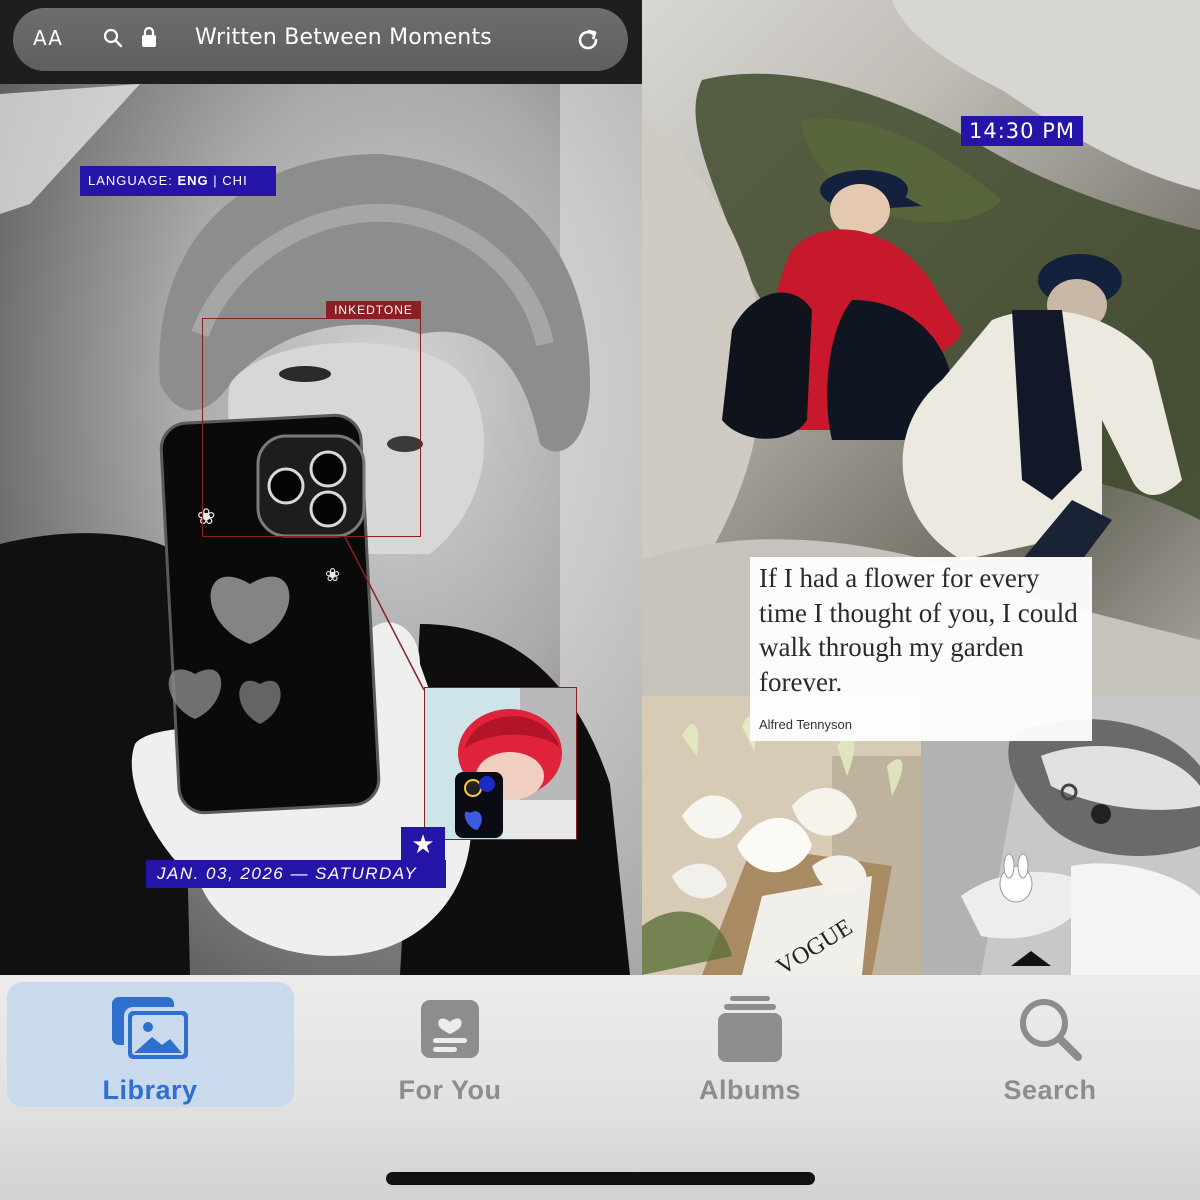  I want to click on tab-library: Library, so click(150, 1045).